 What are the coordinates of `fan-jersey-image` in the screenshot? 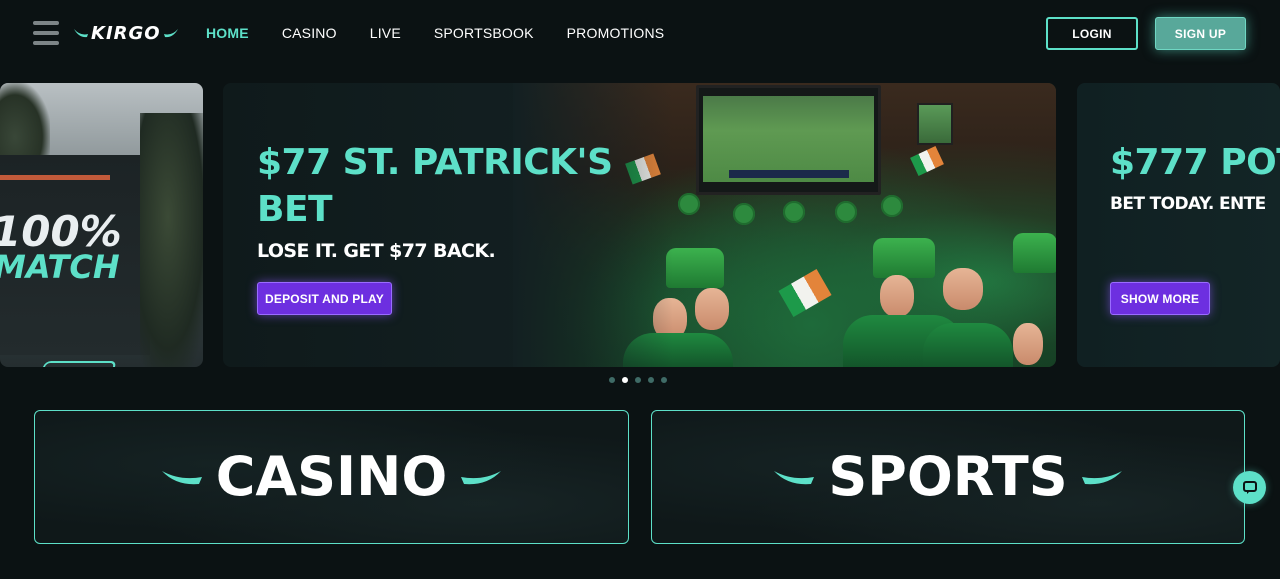 It's located at (968, 345).